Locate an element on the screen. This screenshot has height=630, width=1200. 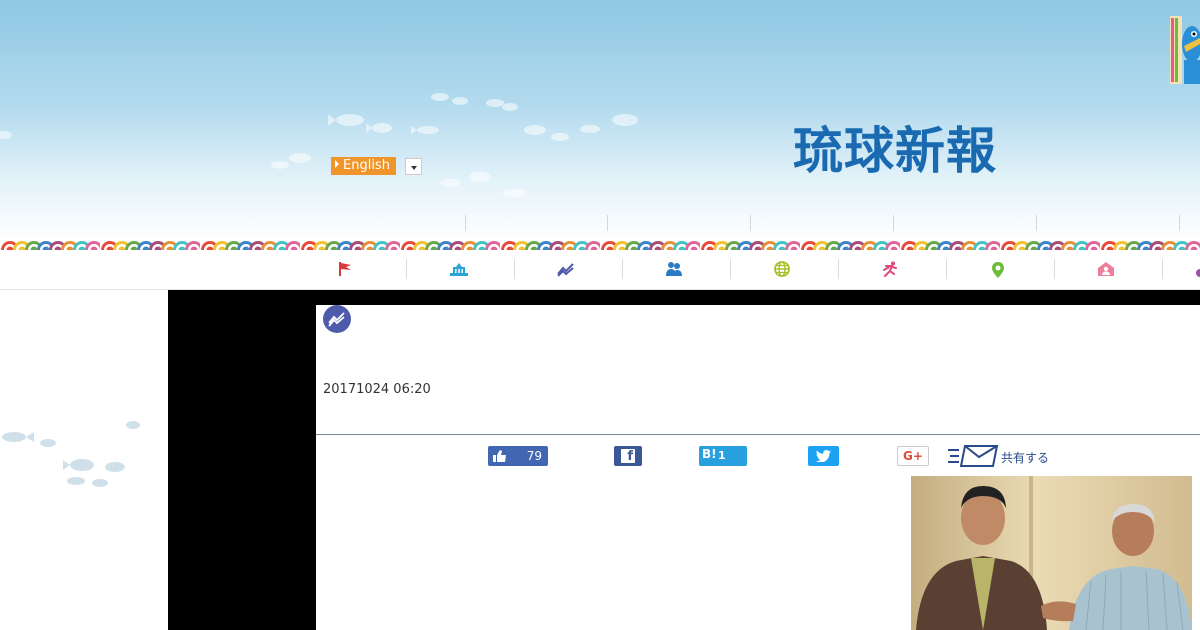
nav-item-flag is located at coordinates (345, 270).